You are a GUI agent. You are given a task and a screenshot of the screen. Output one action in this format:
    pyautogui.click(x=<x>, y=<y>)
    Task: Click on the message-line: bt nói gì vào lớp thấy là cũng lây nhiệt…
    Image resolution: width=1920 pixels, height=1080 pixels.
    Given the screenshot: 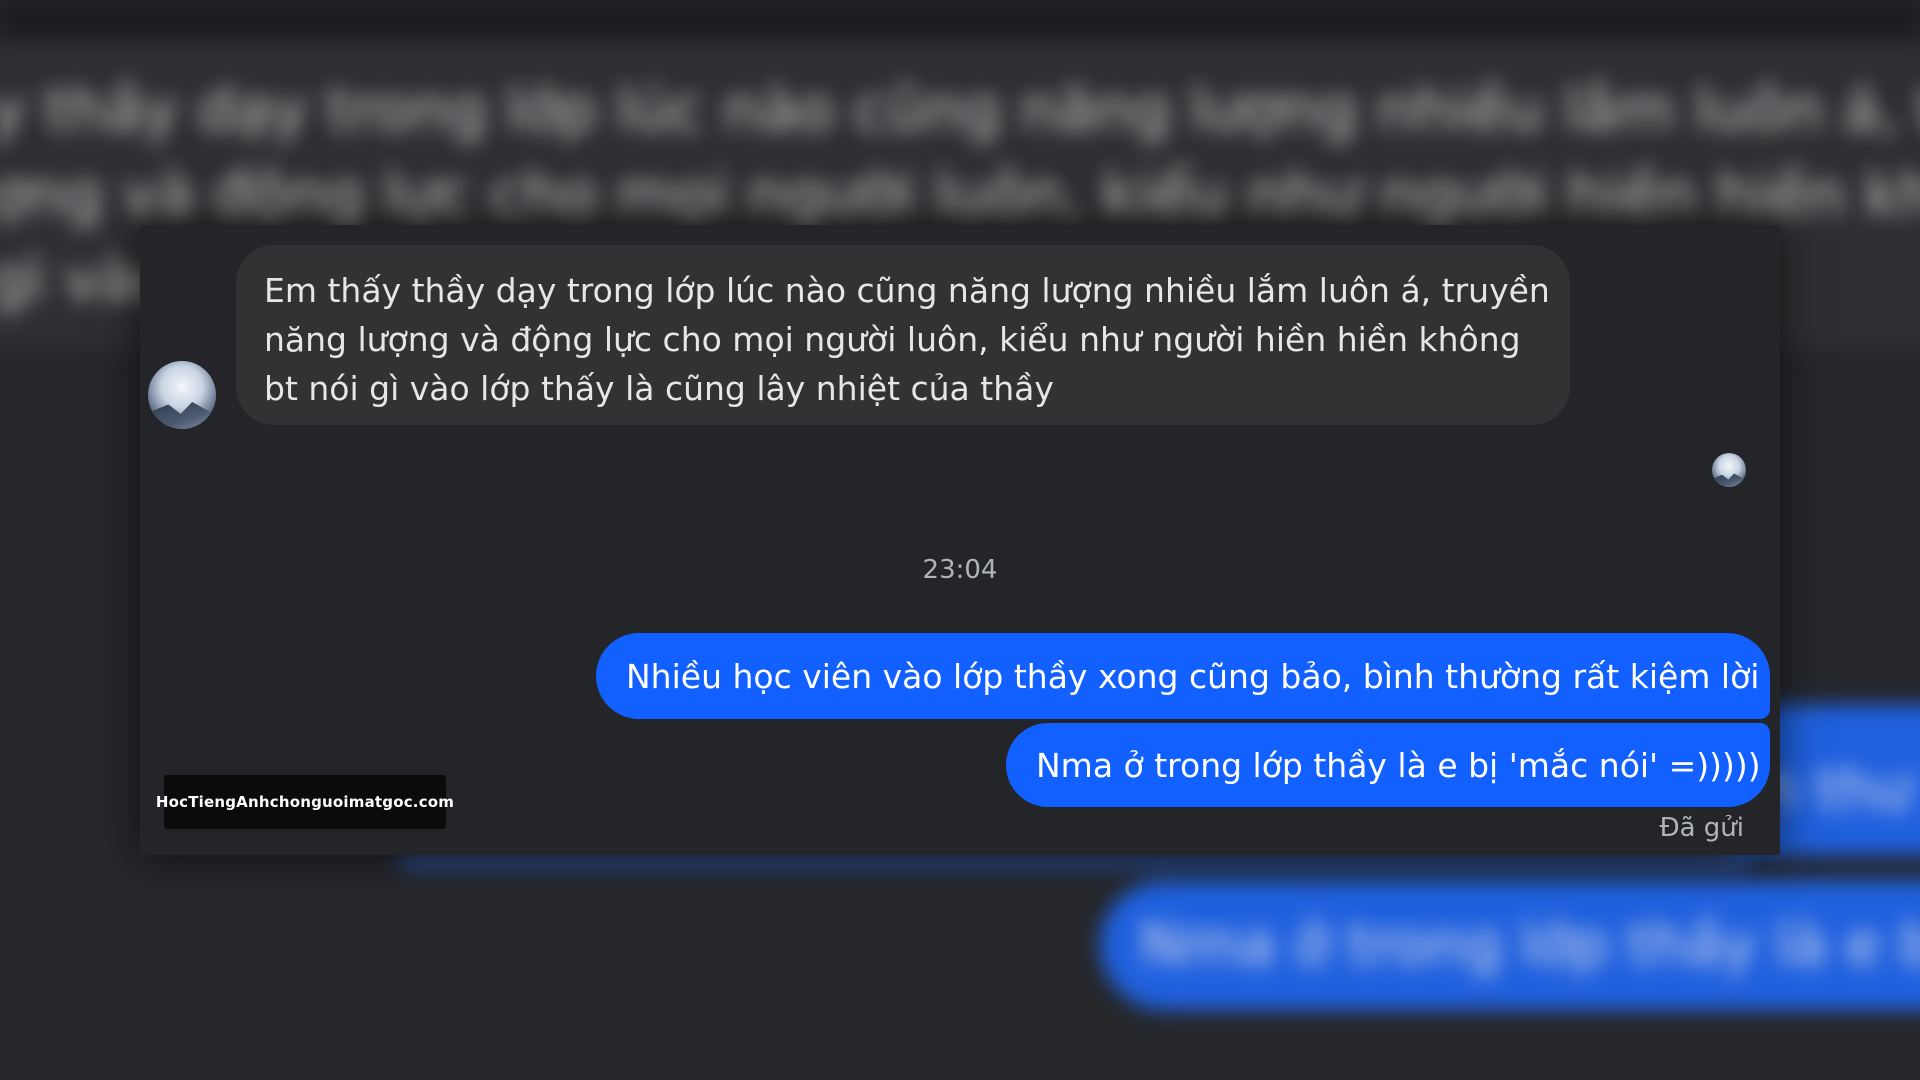 What is the action you would take?
    pyautogui.click(x=659, y=388)
    